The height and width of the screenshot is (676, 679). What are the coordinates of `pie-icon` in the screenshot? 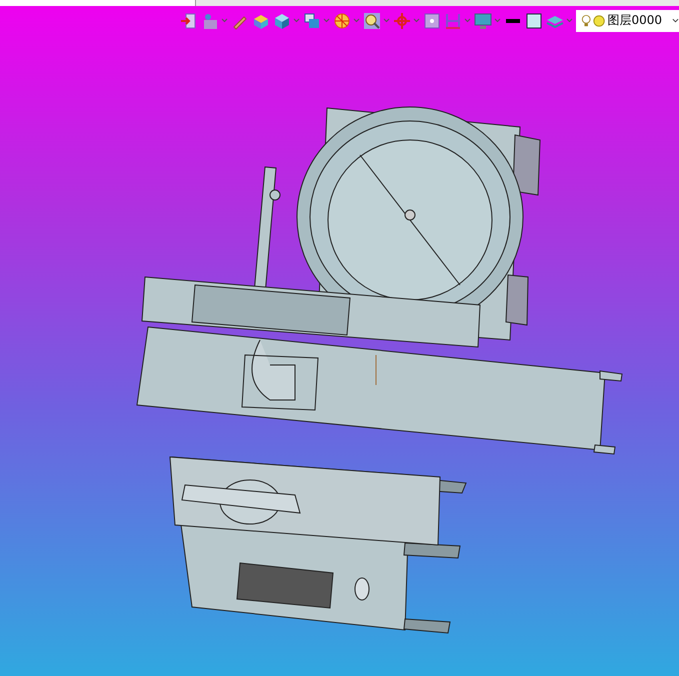 It's located at (342, 21).